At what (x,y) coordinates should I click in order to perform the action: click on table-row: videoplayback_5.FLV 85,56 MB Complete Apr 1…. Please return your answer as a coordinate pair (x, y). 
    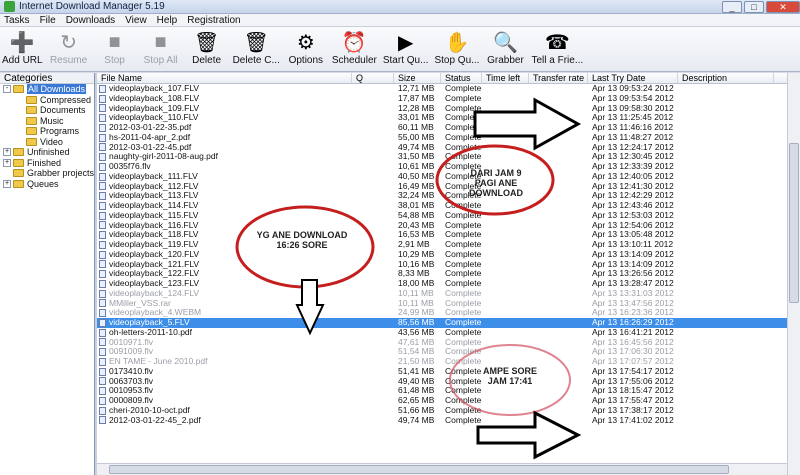
    Looking at the image, I should click on (448, 323).